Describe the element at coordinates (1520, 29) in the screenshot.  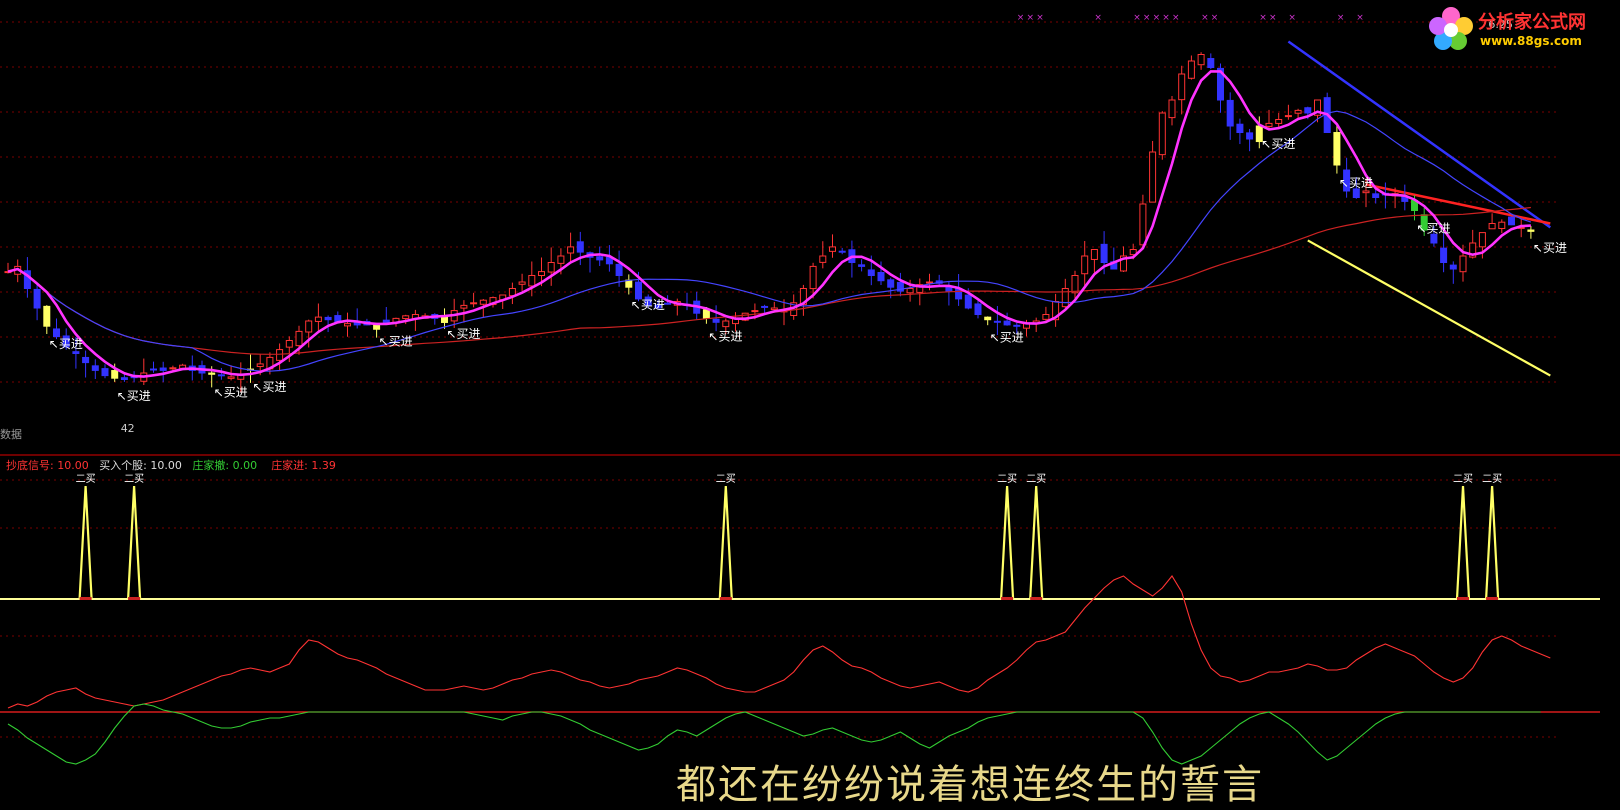
I see `site-logo: 分析家公式网 www.88gs.com` at that location.